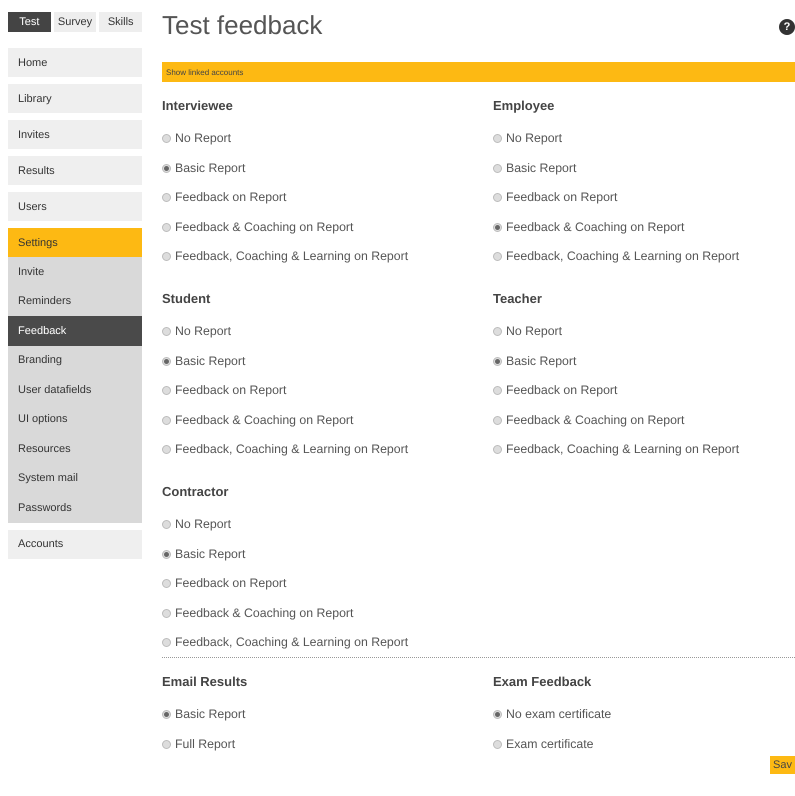 This screenshot has height=796, width=795. What do you see at coordinates (75, 301) in the screenshot?
I see `sidebar-subitem: Reminders` at bounding box center [75, 301].